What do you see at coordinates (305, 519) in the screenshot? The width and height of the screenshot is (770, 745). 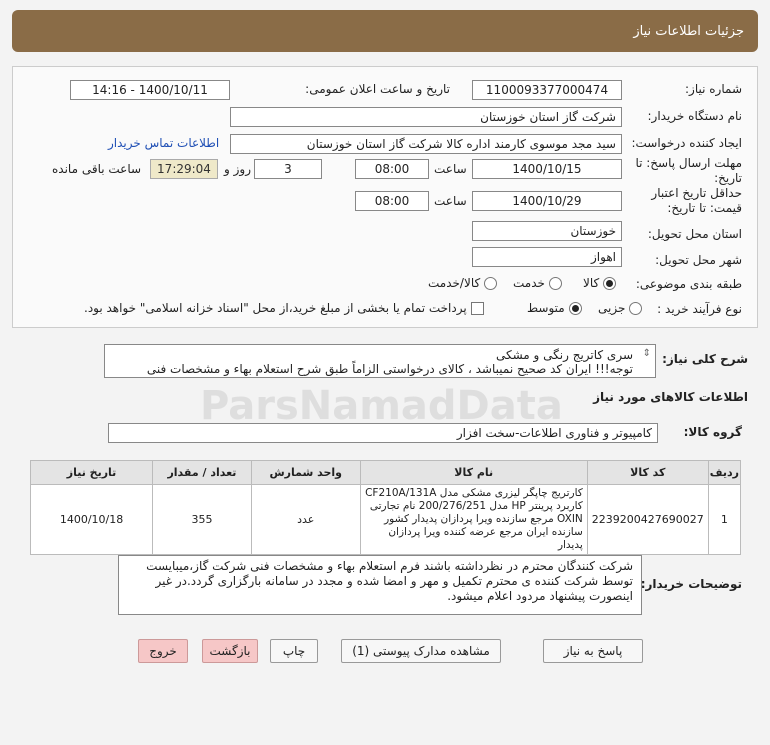 I see `cell-unit: عدد` at bounding box center [305, 519].